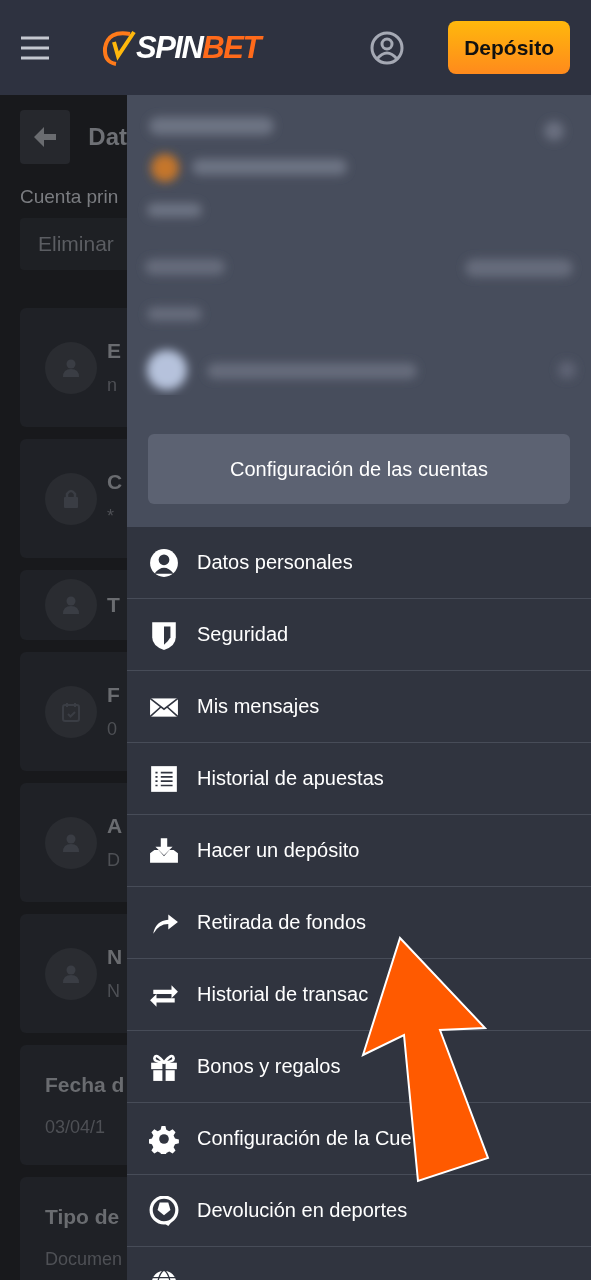 Image resolution: width=591 pixels, height=1280 pixels. I want to click on menu-item: Mis mensajes, so click(359, 707).